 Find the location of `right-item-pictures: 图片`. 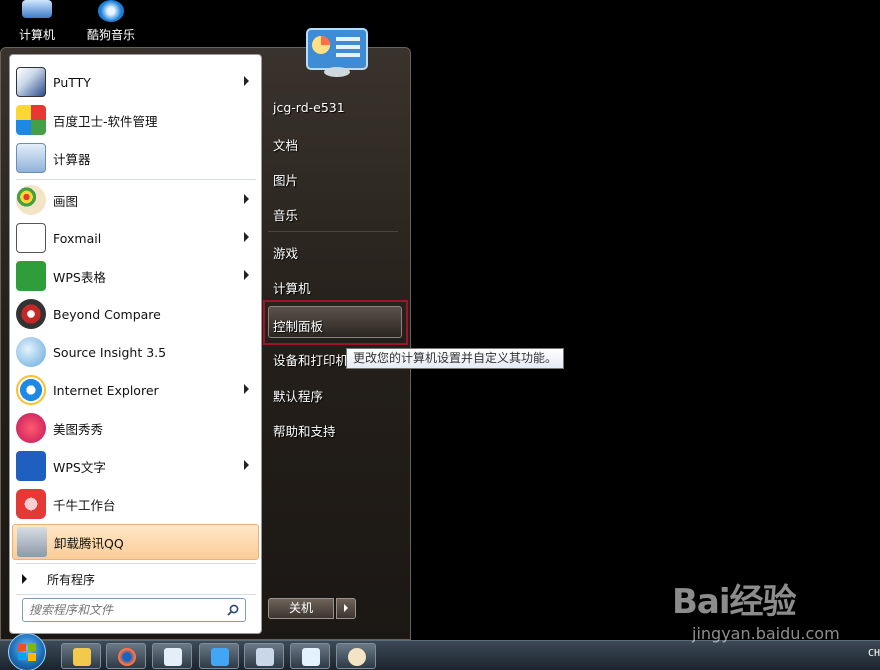

right-item-pictures: 图片 is located at coordinates (285, 179).